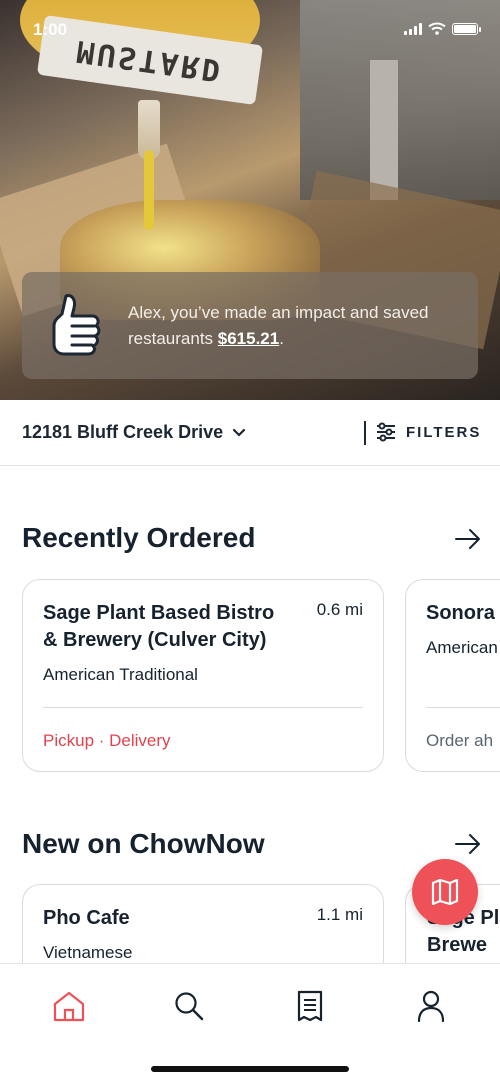 This screenshot has height=1083, width=500. Describe the element at coordinates (248, 338) in the screenshot. I see `impact-amount: $615.21` at that location.